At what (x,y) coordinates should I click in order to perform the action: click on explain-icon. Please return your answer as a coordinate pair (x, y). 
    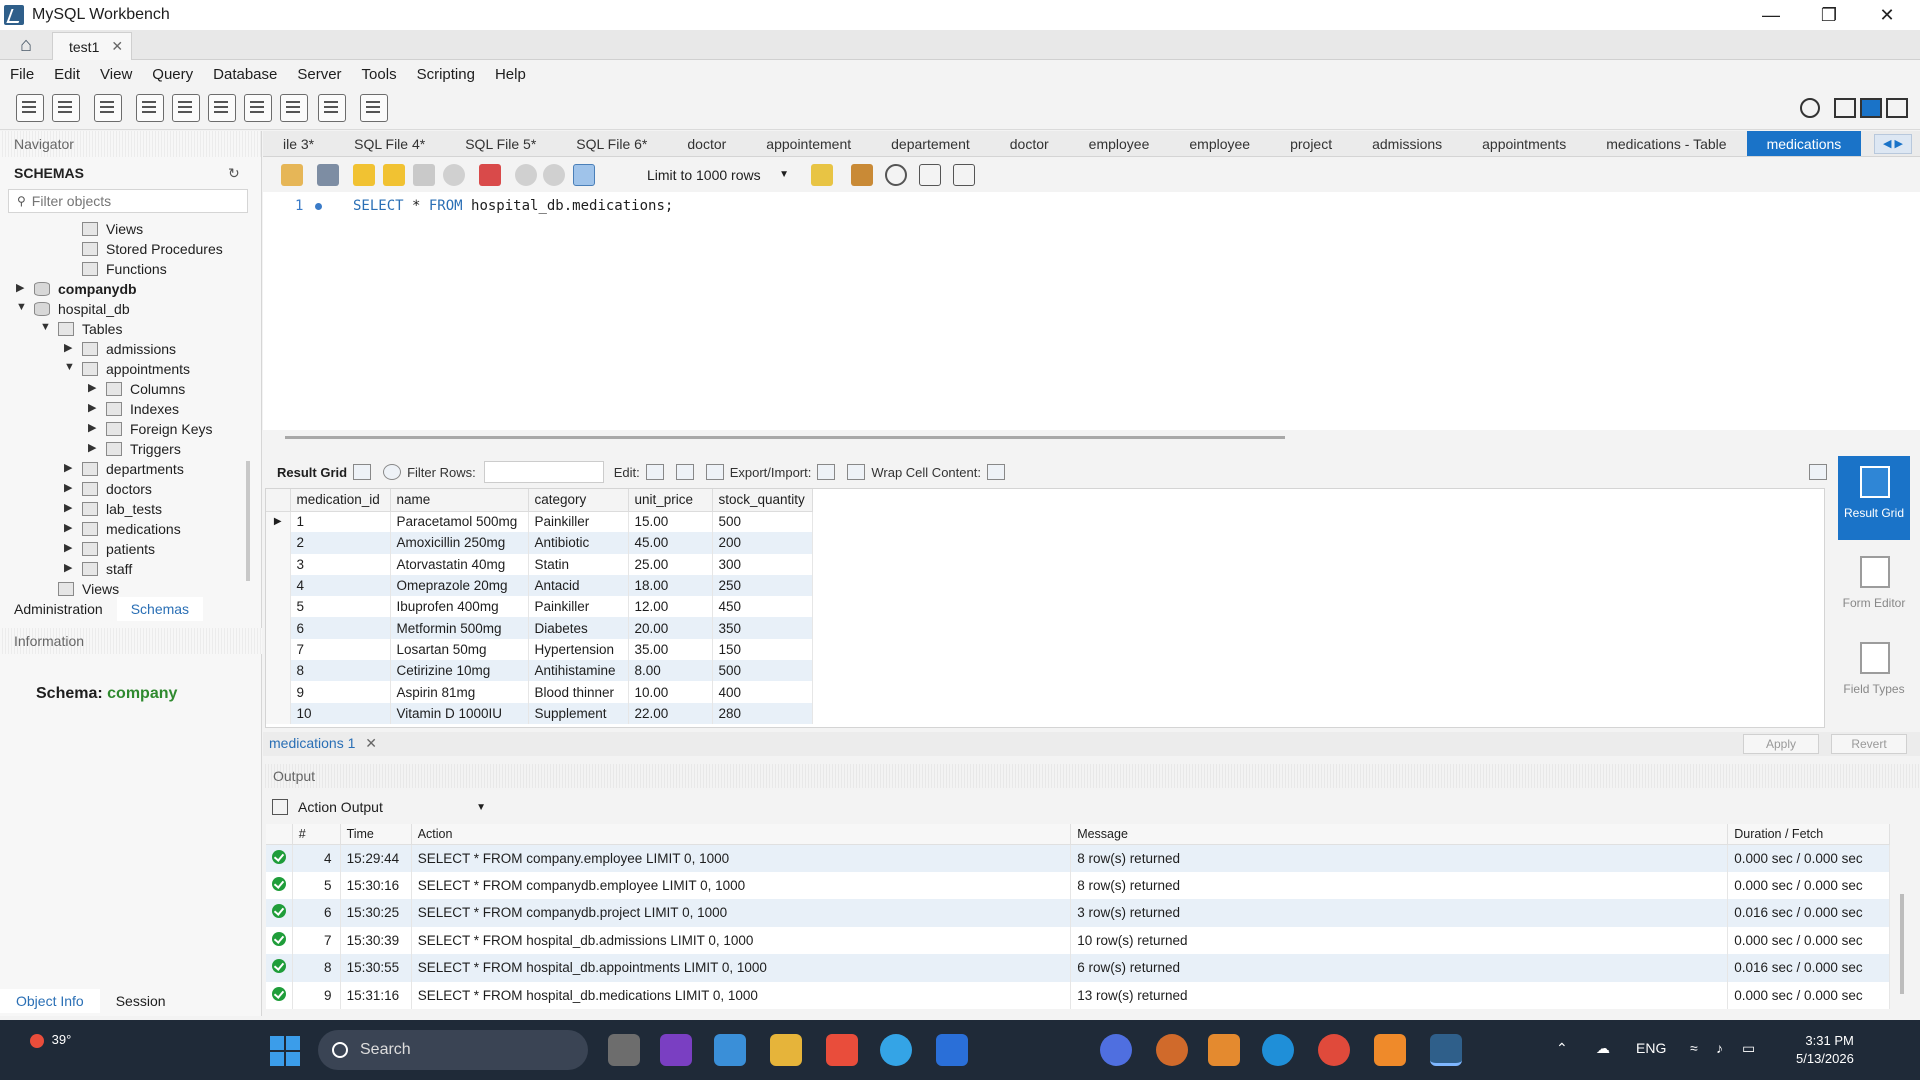
    Looking at the image, I should click on (424, 175).